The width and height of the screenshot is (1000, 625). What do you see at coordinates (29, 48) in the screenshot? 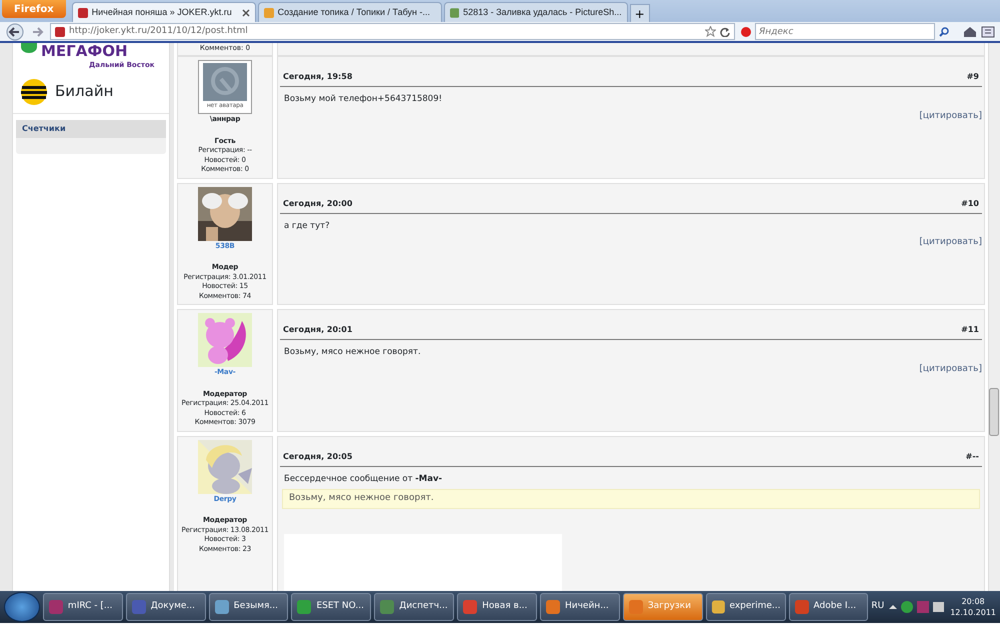
I see `megafon-logo-icon` at bounding box center [29, 48].